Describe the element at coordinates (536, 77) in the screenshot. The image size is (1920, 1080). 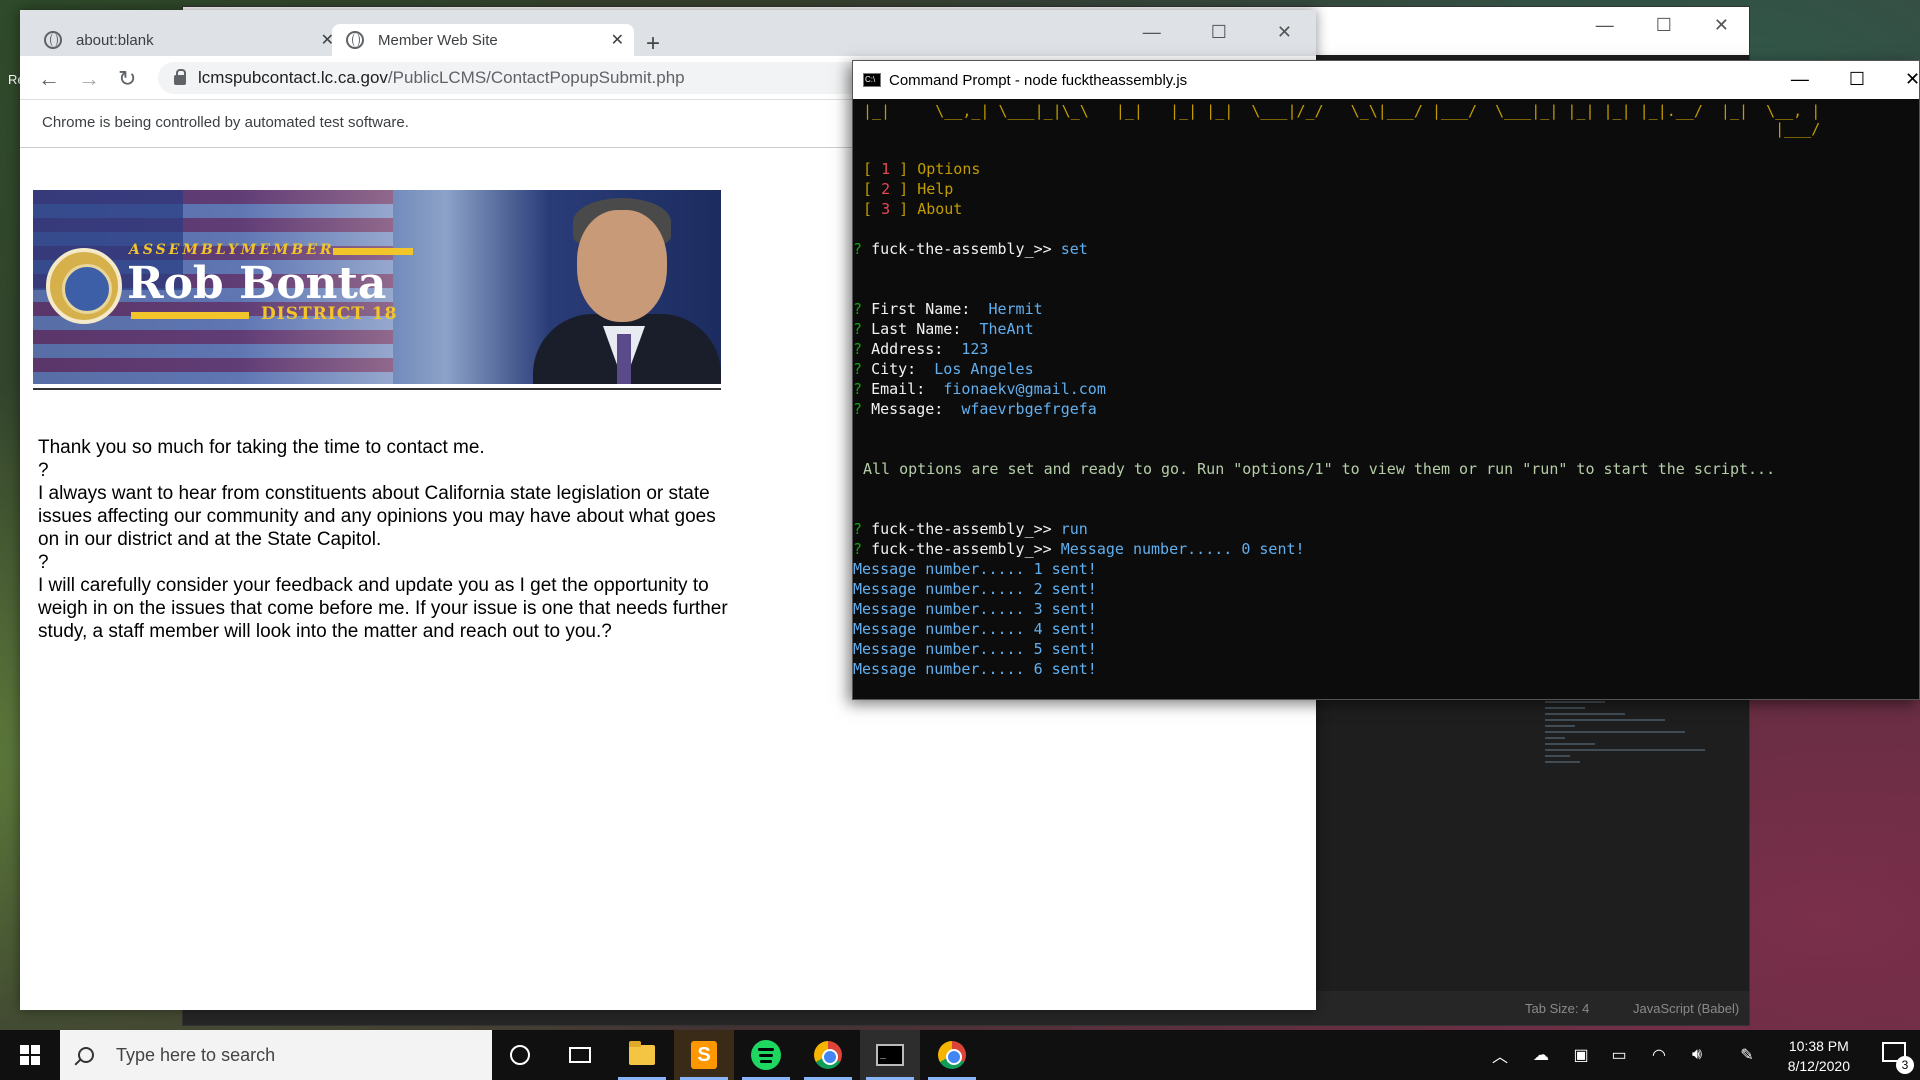
I see `url-path: /PublicLCMS/ContactPopupSubmit.php` at that location.